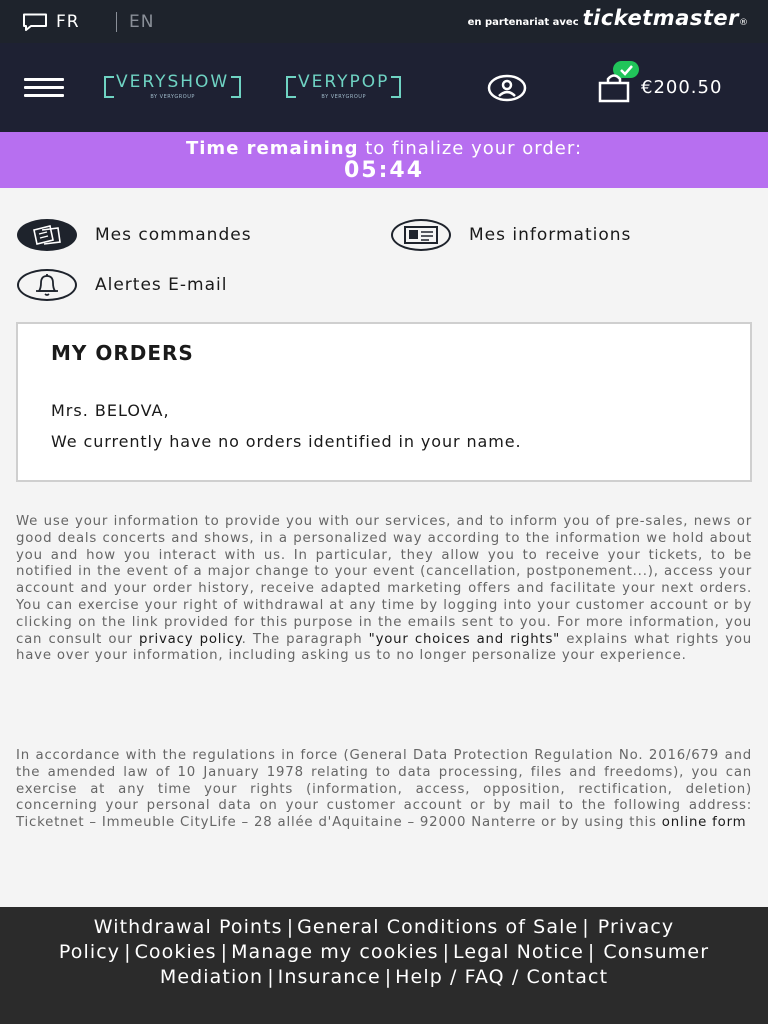 The height and width of the screenshot is (1024, 768). Describe the element at coordinates (161, 285) in the screenshot. I see `menu-email-alerts-label: Alertes E-mail` at that location.